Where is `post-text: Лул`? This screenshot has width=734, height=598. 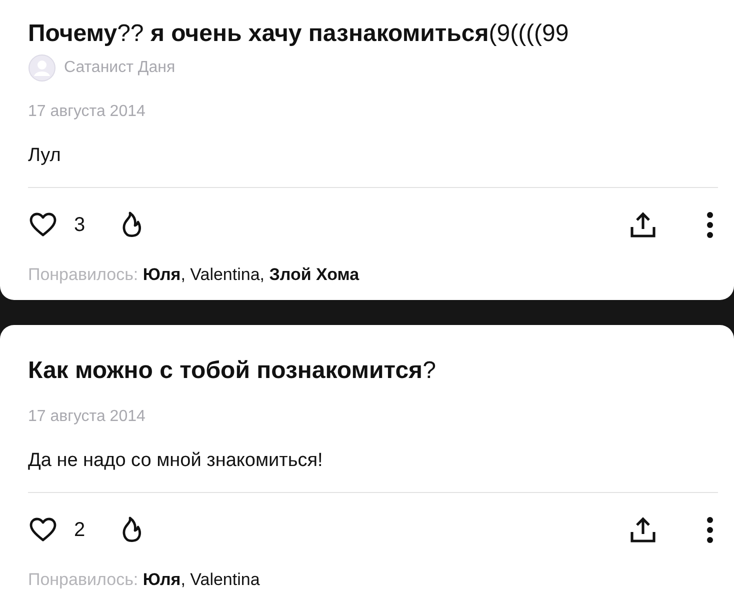 post-text: Лул is located at coordinates (45, 156).